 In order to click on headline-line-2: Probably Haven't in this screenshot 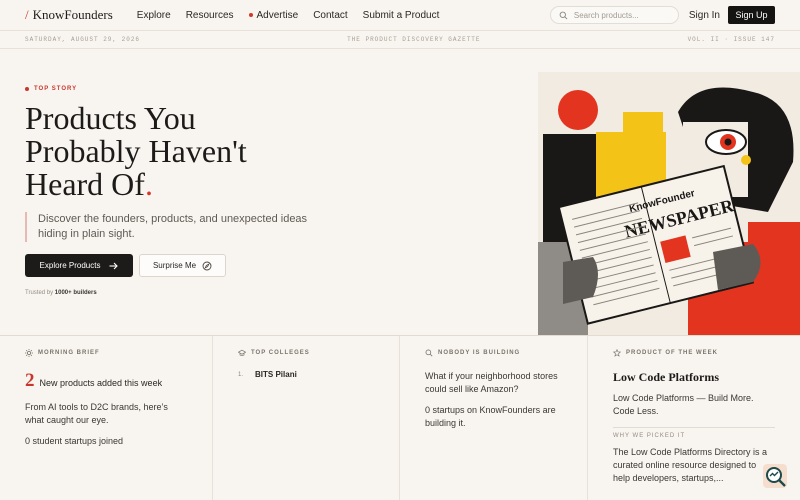, I will do `click(136, 151)`.